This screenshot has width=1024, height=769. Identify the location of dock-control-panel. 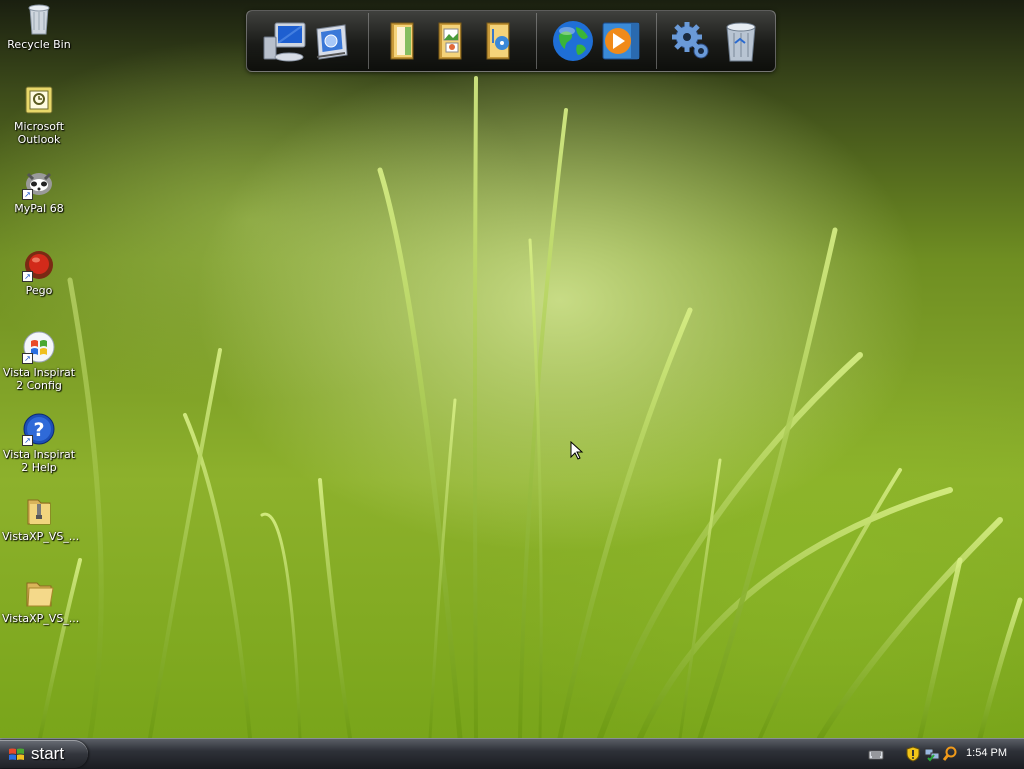
(331, 41).